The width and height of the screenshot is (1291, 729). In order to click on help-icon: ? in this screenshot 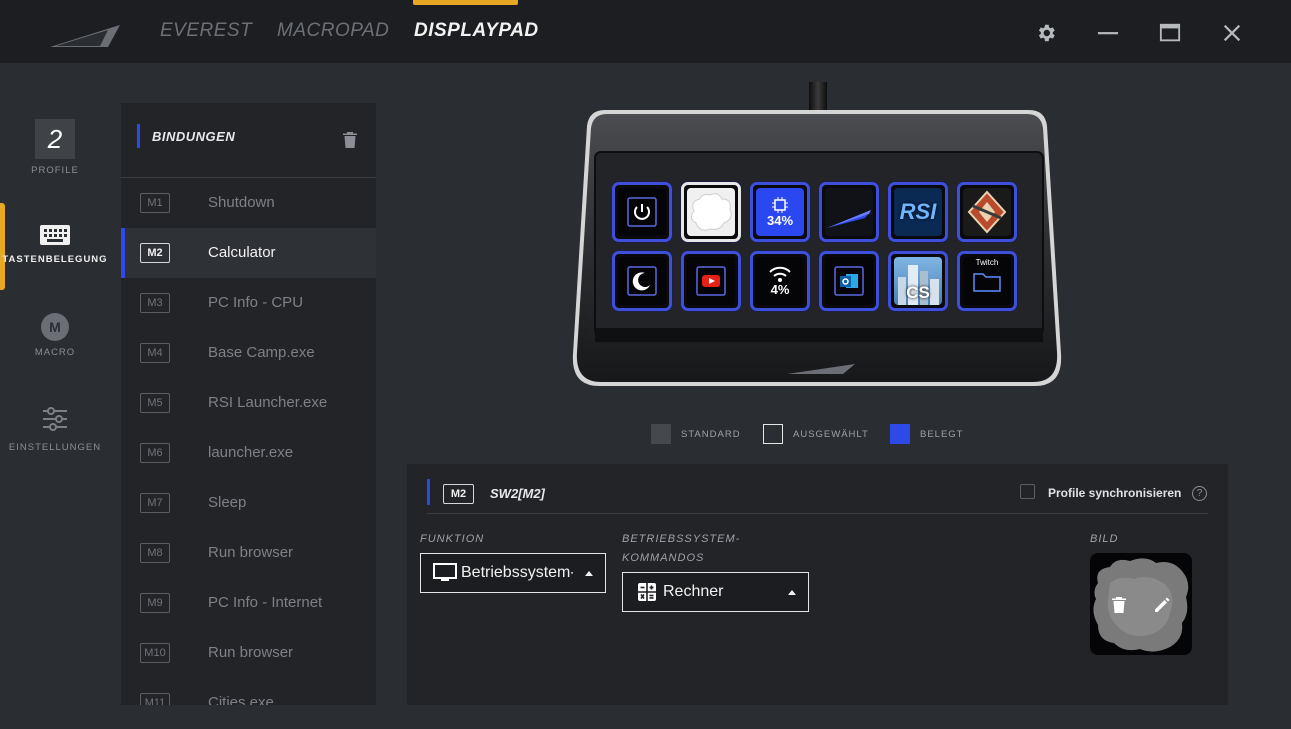, I will do `click(1199, 493)`.